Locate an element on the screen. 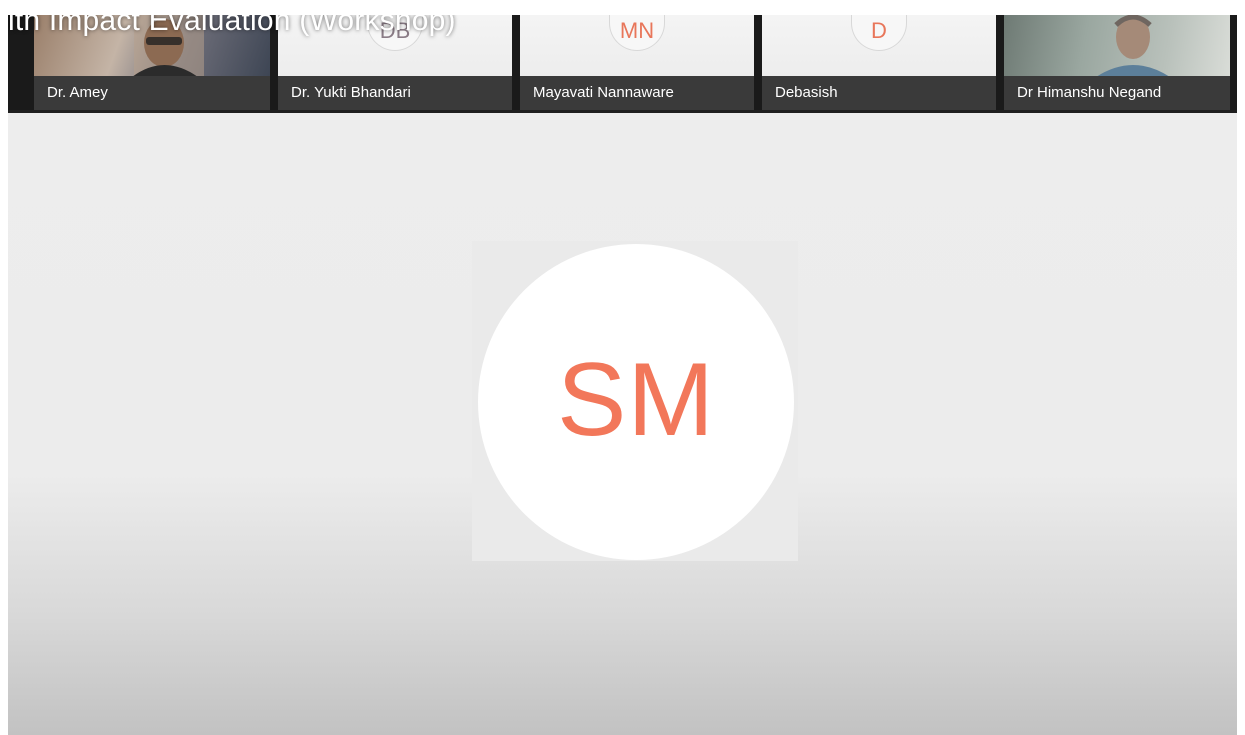  participant-avatar: D is located at coordinates (879, 33).